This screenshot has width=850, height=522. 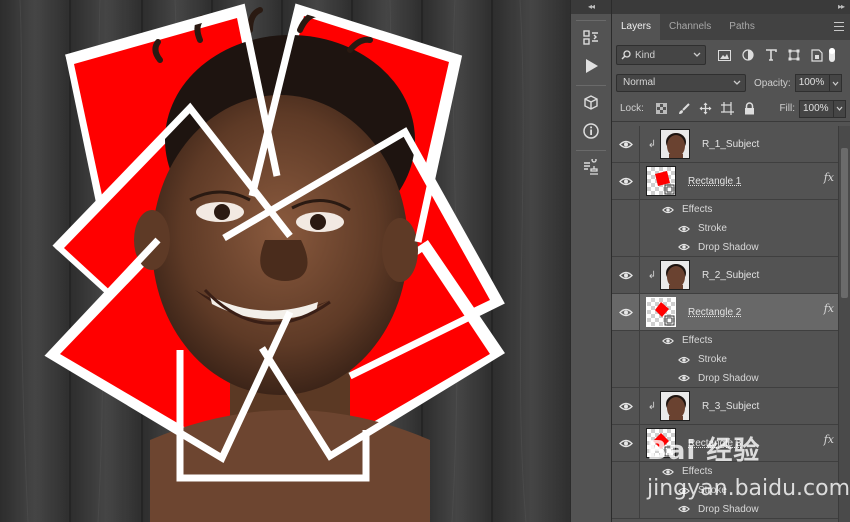 I want to click on layer-row-r1-subject: ↲ R_1_Subject, so click(x=731, y=144).